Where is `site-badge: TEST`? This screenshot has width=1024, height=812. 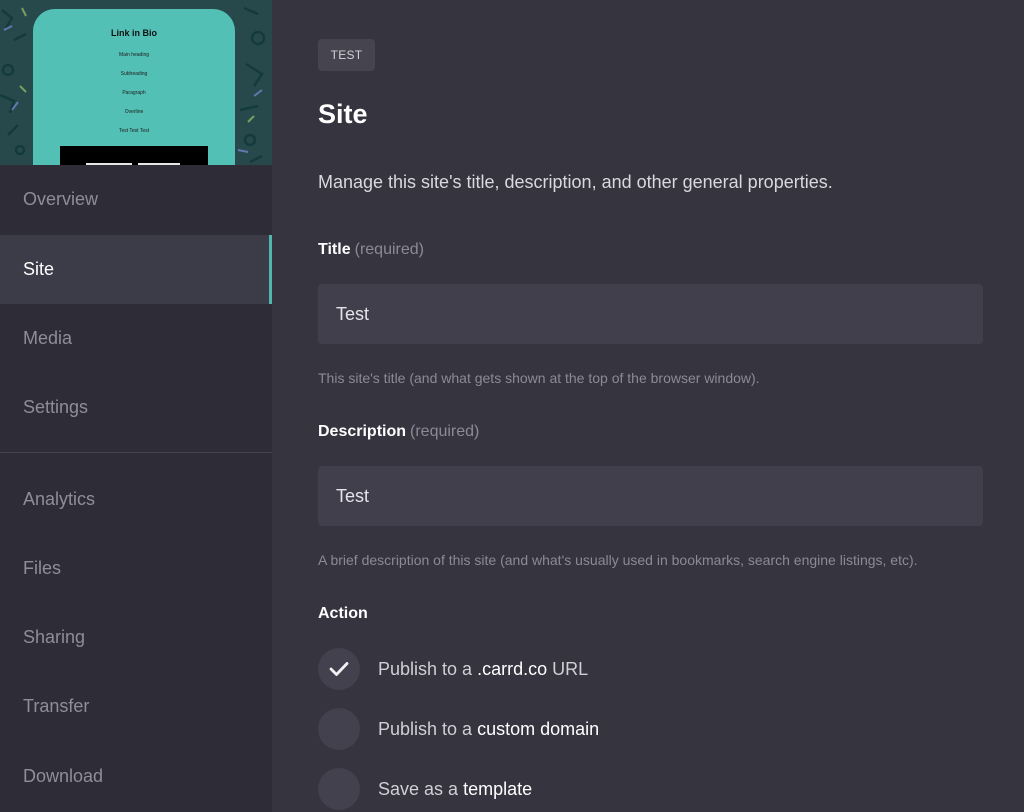 site-badge: TEST is located at coordinates (346, 55).